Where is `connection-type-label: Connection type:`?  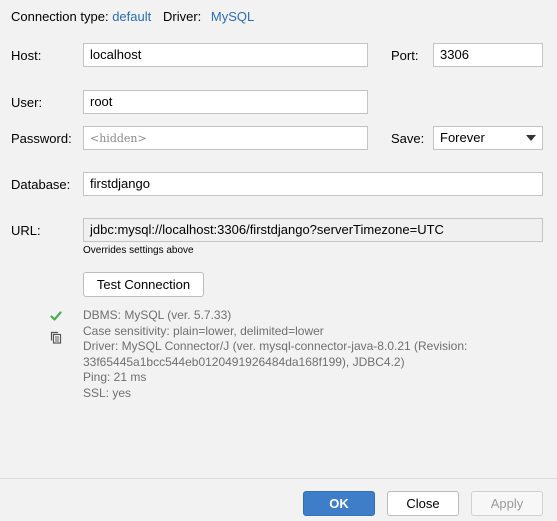
connection-type-label: Connection type: is located at coordinates (60, 16).